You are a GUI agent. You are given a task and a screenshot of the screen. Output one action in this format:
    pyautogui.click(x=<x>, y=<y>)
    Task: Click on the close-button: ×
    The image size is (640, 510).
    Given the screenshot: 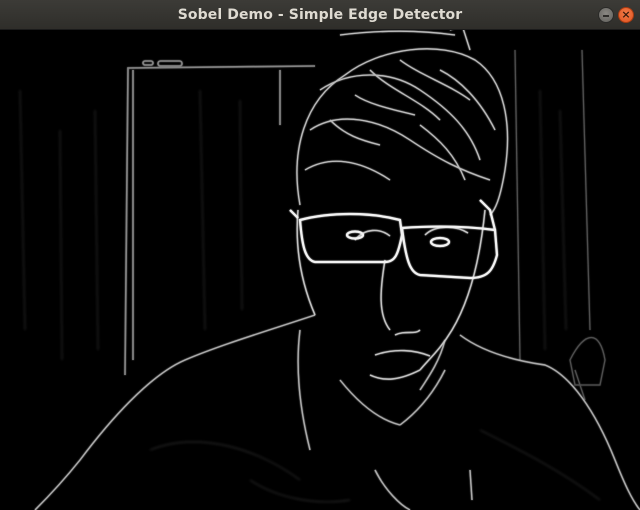 What is the action you would take?
    pyautogui.click(x=626, y=15)
    